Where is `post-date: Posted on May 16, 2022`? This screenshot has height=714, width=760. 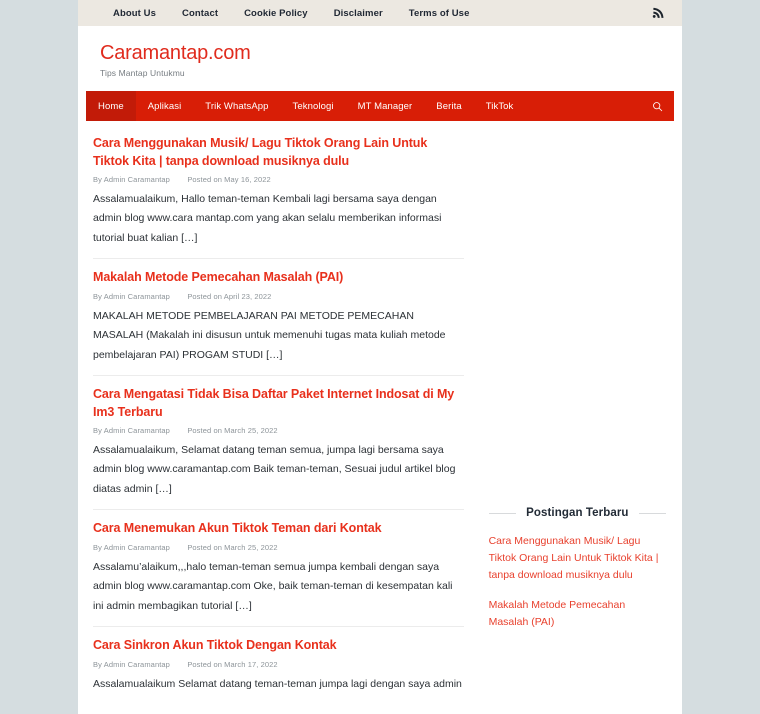
post-date: Posted on May 16, 2022 is located at coordinates (229, 179).